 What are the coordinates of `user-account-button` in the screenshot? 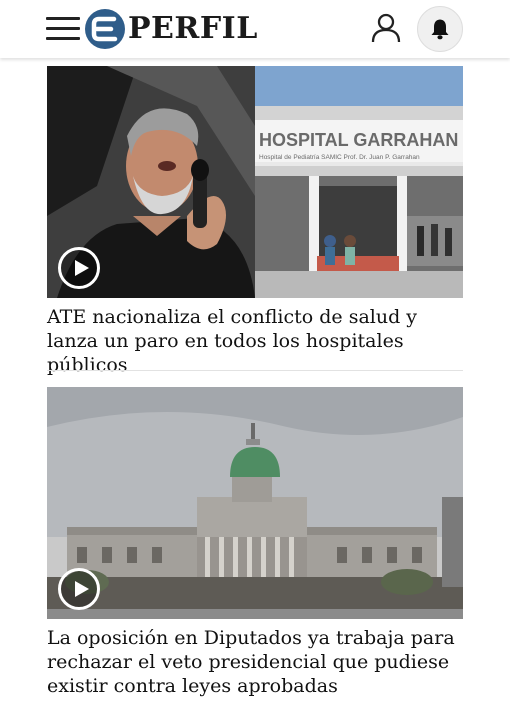 It's located at (386, 28).